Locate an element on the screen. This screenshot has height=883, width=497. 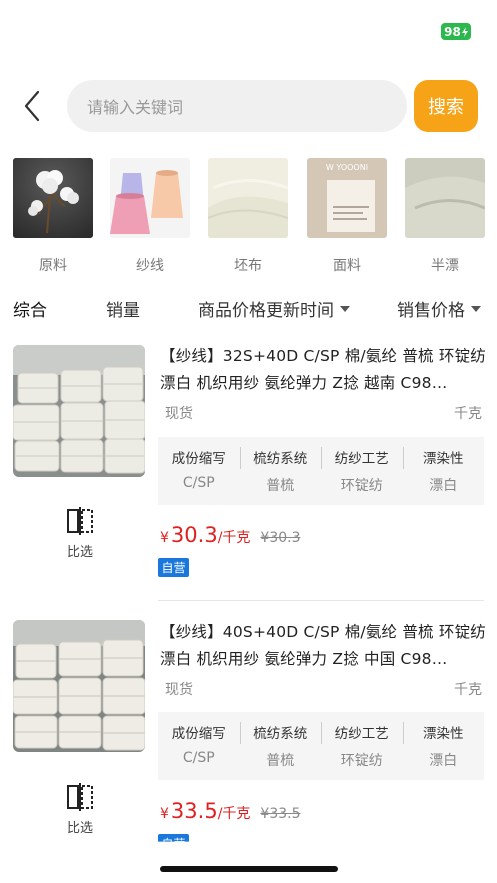
category-raw-material: 原料 is located at coordinates (53, 216).